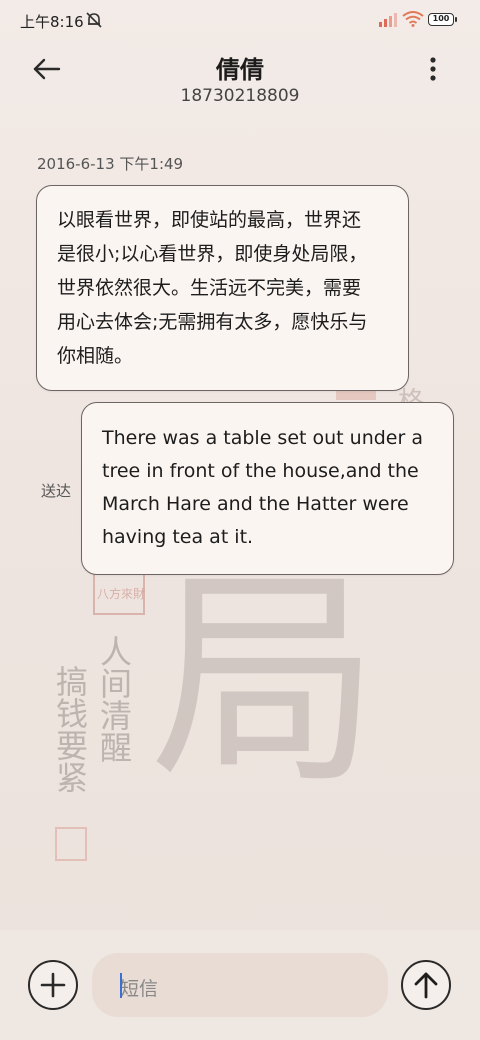 The image size is (480, 1040). What do you see at coordinates (209, 288) in the screenshot?
I see `message-line: 世界依然很大。生活远不完美，需要` at bounding box center [209, 288].